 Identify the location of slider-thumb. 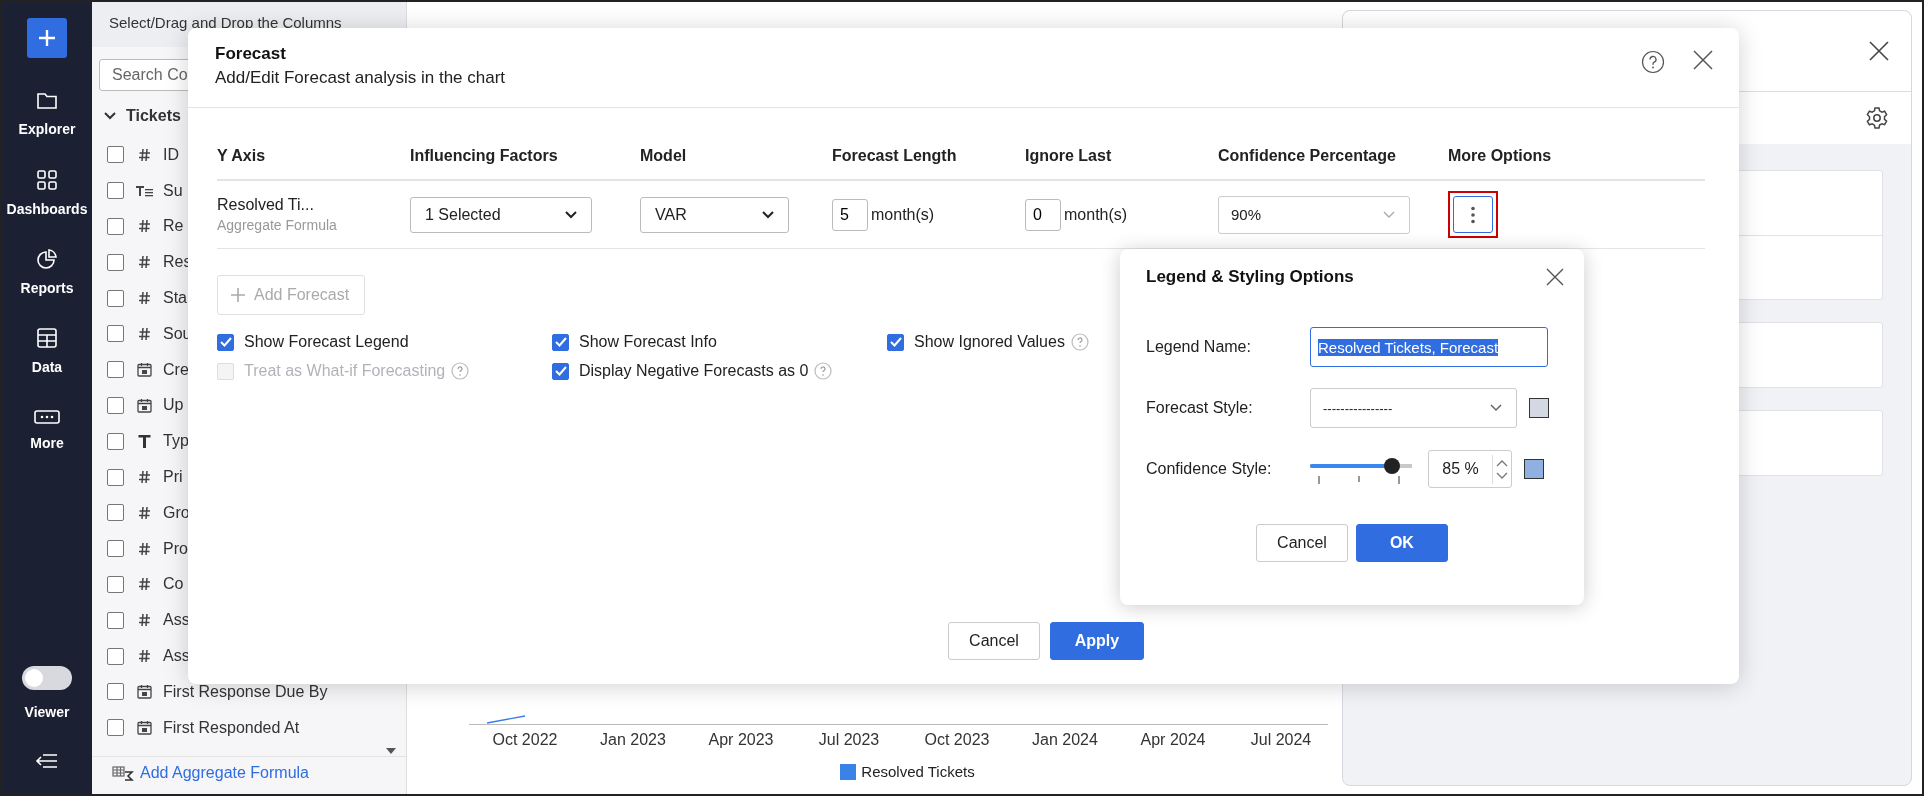
(1391, 466).